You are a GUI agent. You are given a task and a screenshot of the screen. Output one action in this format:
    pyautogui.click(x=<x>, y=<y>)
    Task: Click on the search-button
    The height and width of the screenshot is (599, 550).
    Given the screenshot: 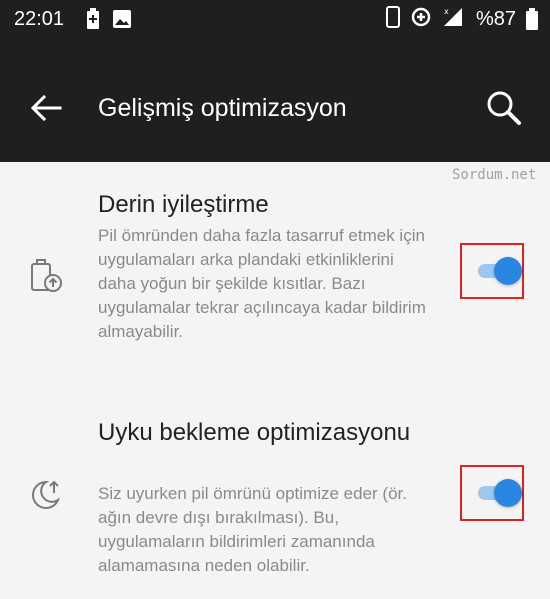 What is the action you would take?
    pyautogui.click(x=504, y=108)
    